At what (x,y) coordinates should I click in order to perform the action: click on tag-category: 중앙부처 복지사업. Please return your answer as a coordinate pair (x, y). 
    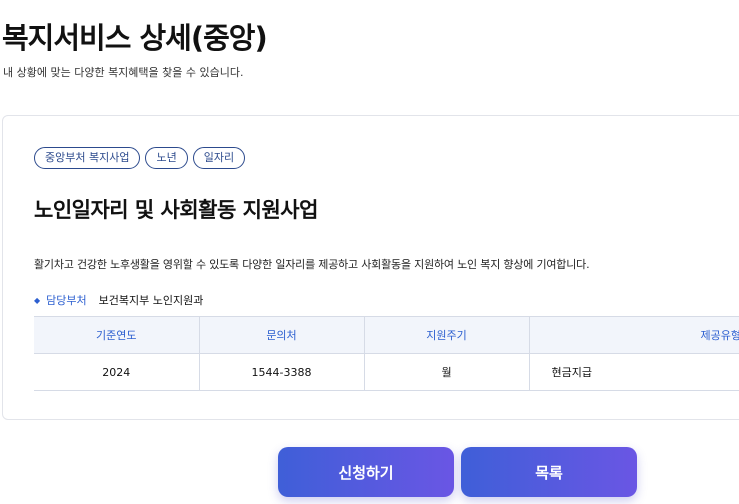
    Looking at the image, I should click on (87, 158).